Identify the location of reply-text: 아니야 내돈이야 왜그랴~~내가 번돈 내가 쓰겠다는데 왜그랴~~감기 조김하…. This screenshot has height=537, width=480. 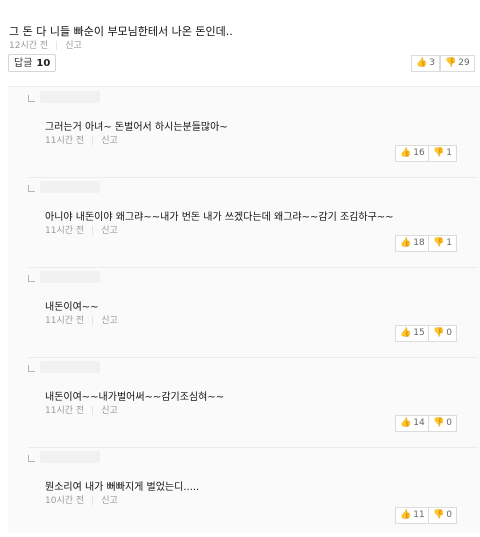
(219, 217).